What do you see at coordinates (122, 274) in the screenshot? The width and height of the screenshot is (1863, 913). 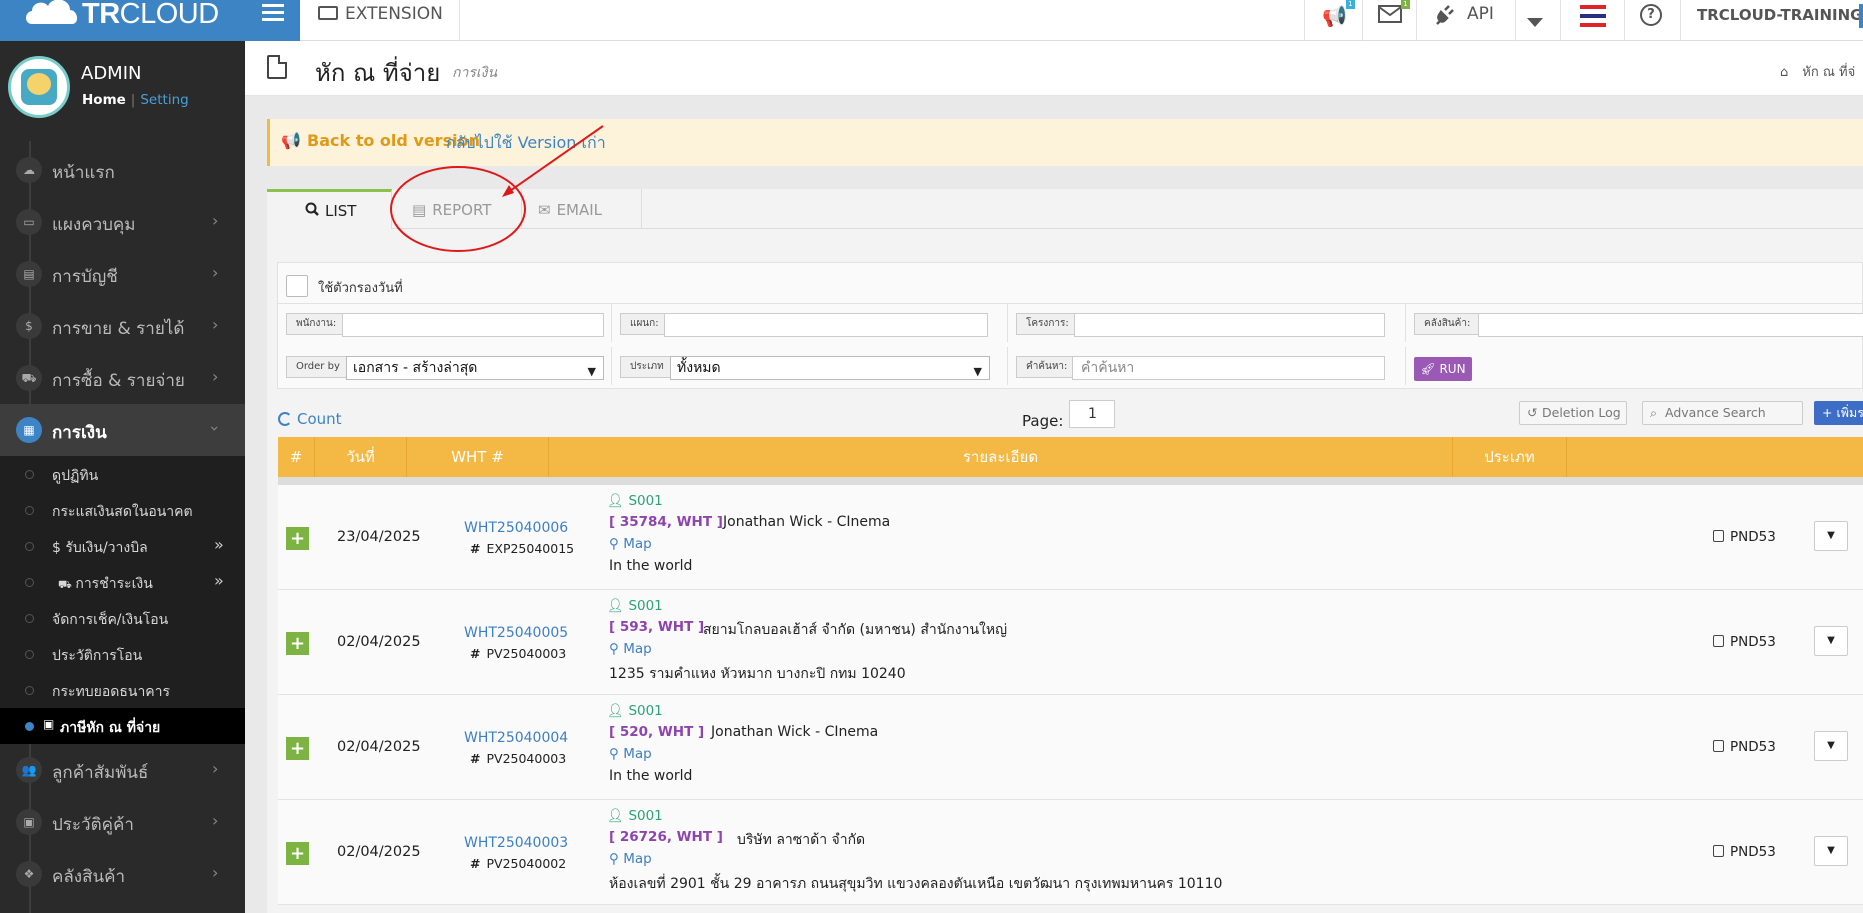 I see `sidebar-item-accounting: ▤ การบัญชี ›` at bounding box center [122, 274].